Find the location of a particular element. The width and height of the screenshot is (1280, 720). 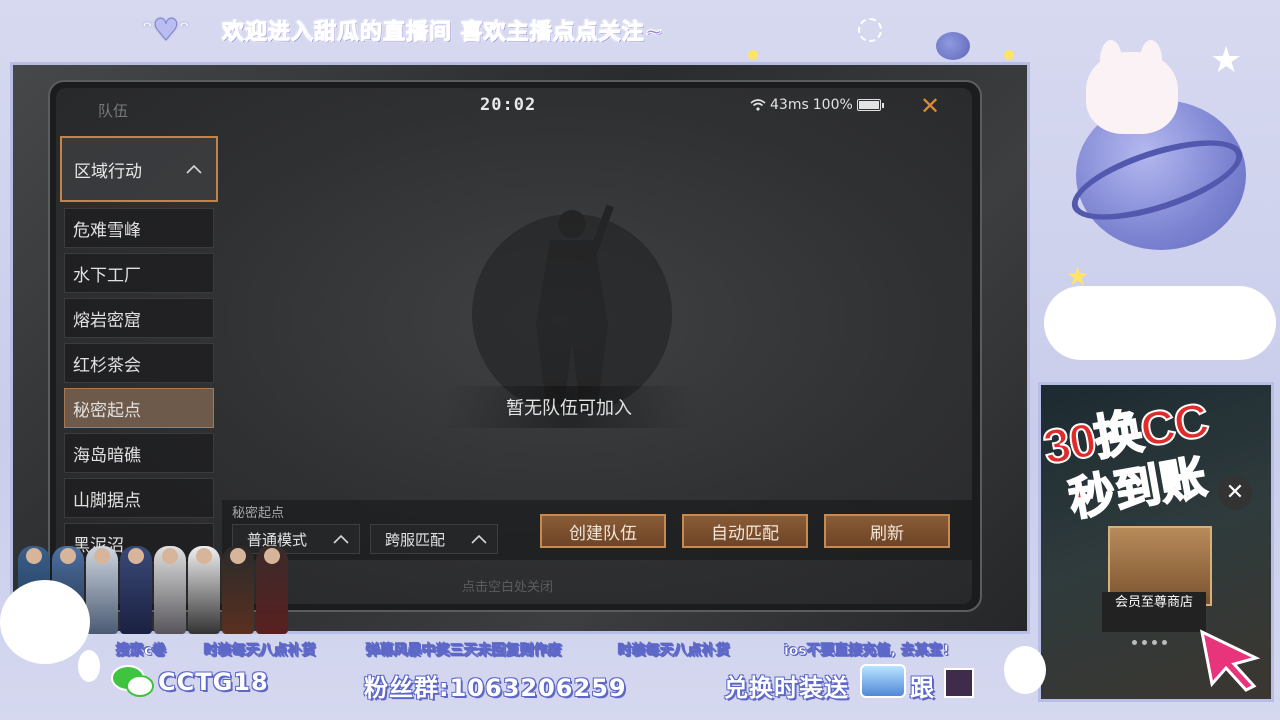

region-dropdown-header: 区域行动 is located at coordinates (139, 169).